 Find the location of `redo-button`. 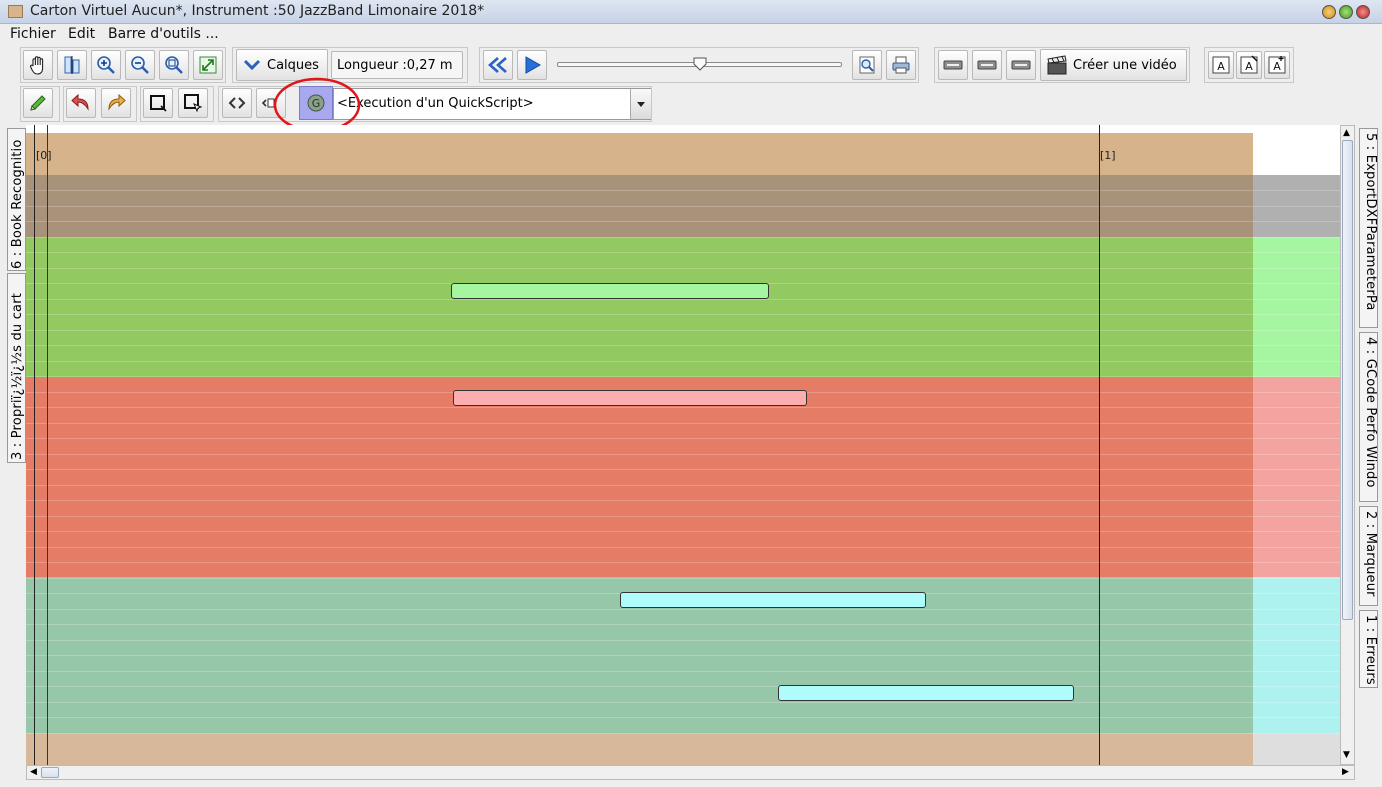

redo-button is located at coordinates (116, 103).